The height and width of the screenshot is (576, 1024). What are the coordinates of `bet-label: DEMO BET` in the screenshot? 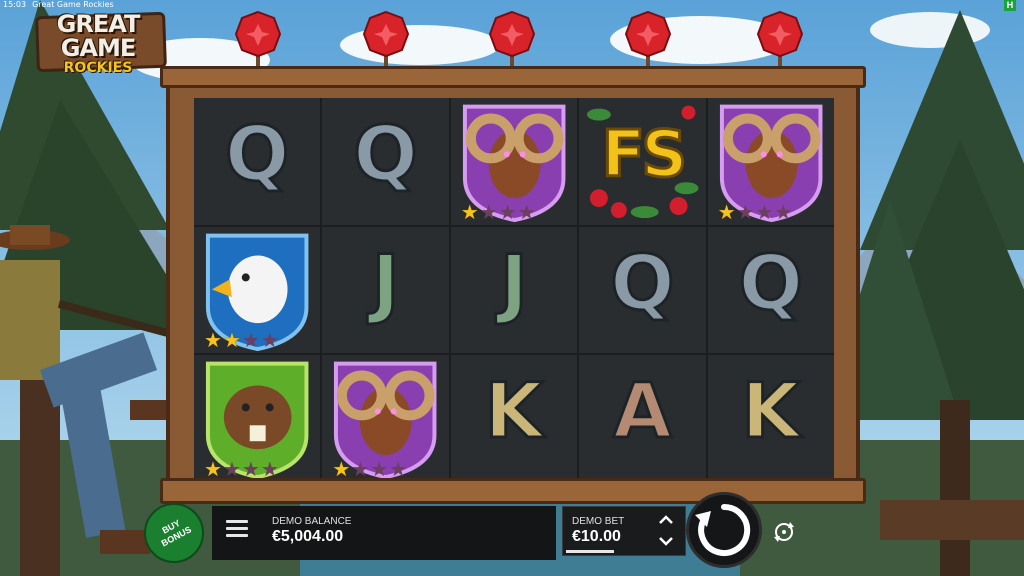 It's located at (598, 521).